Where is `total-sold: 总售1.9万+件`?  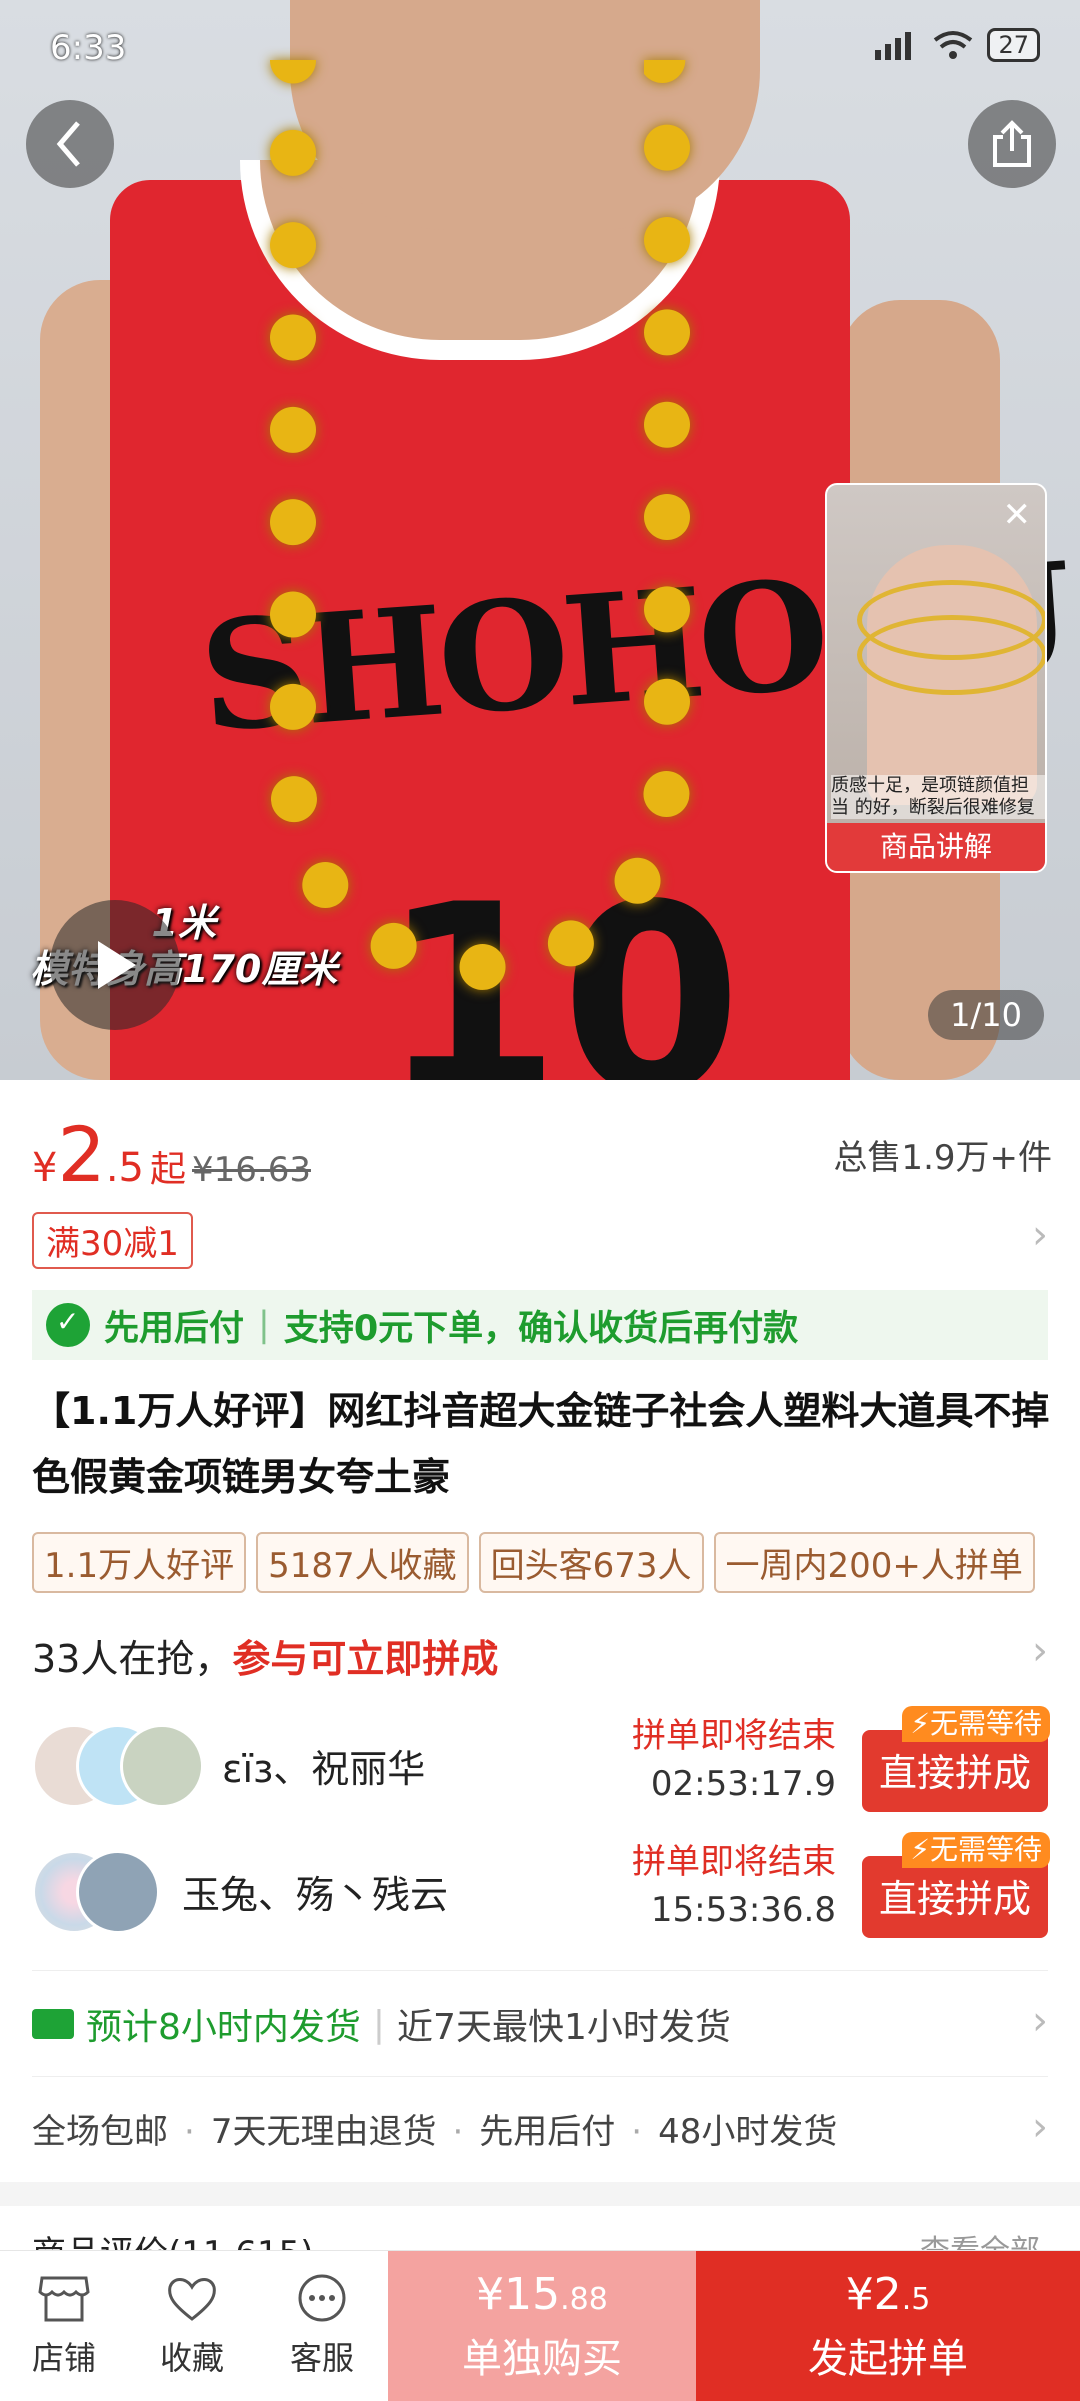
total-sold: 总售1.9万+件 is located at coordinates (942, 1158).